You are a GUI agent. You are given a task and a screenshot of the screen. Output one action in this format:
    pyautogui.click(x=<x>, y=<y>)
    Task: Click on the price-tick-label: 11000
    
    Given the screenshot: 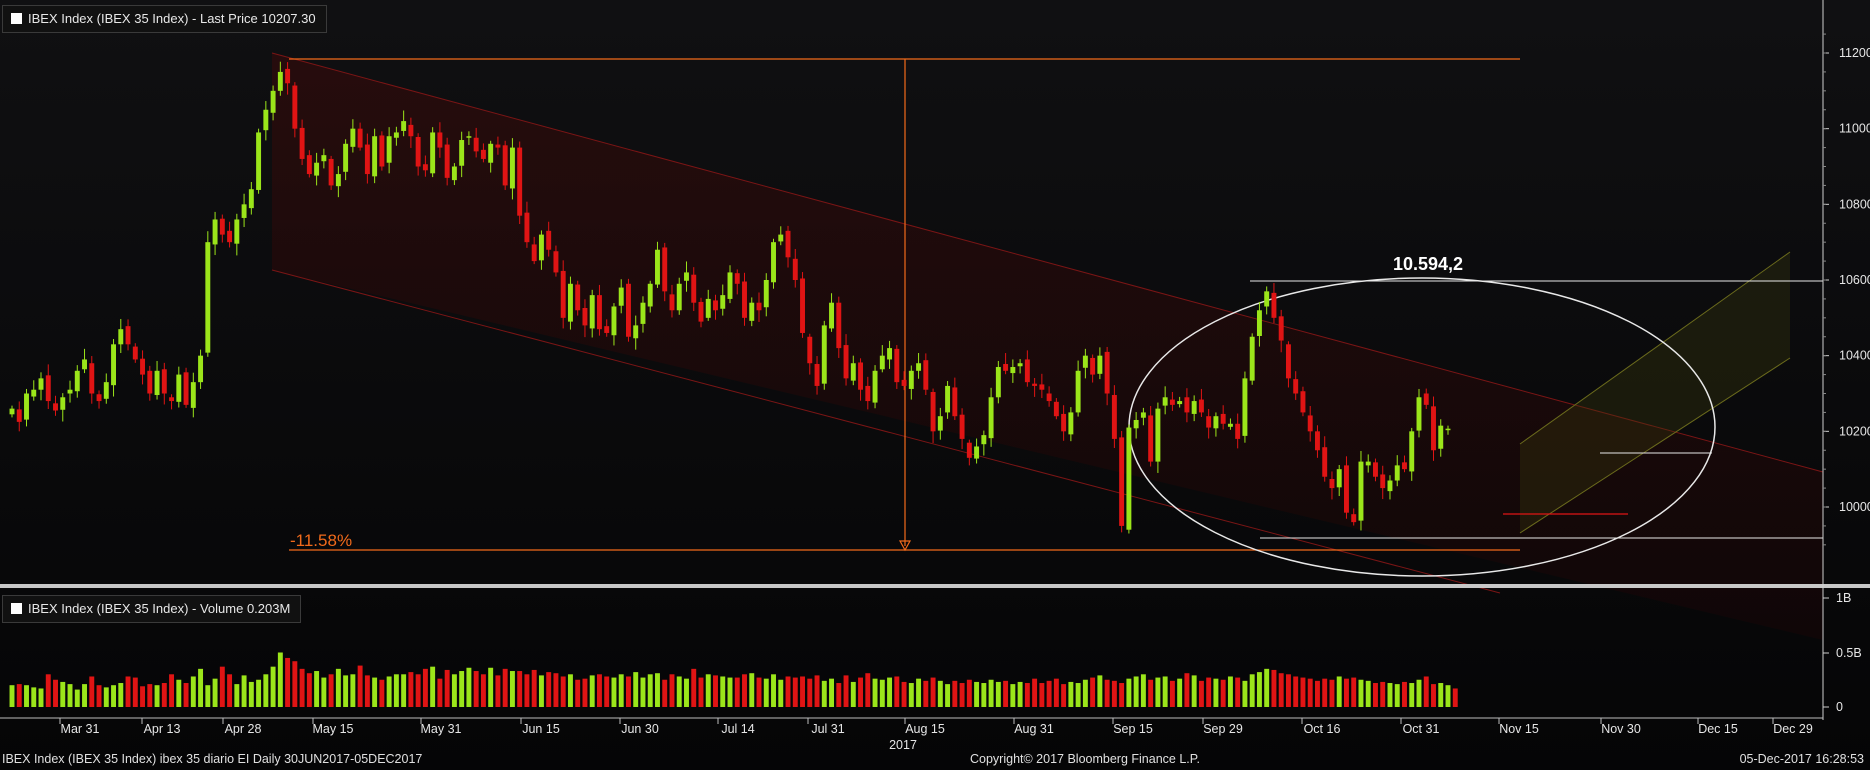 What is the action you would take?
    pyautogui.click(x=1854, y=129)
    